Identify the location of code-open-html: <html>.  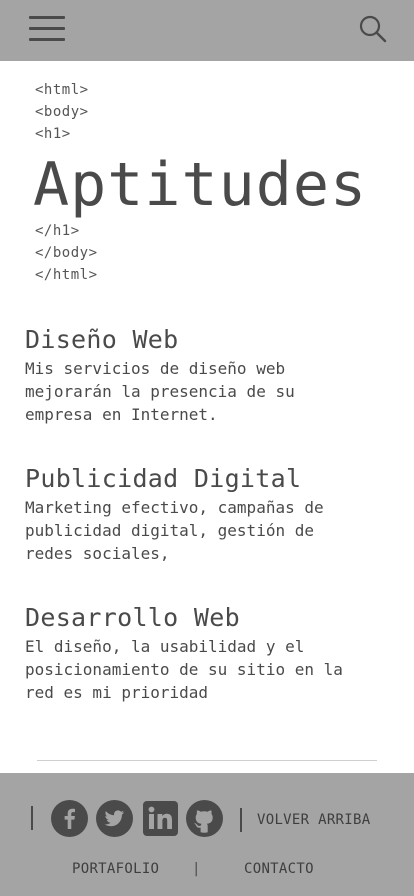
(62, 90).